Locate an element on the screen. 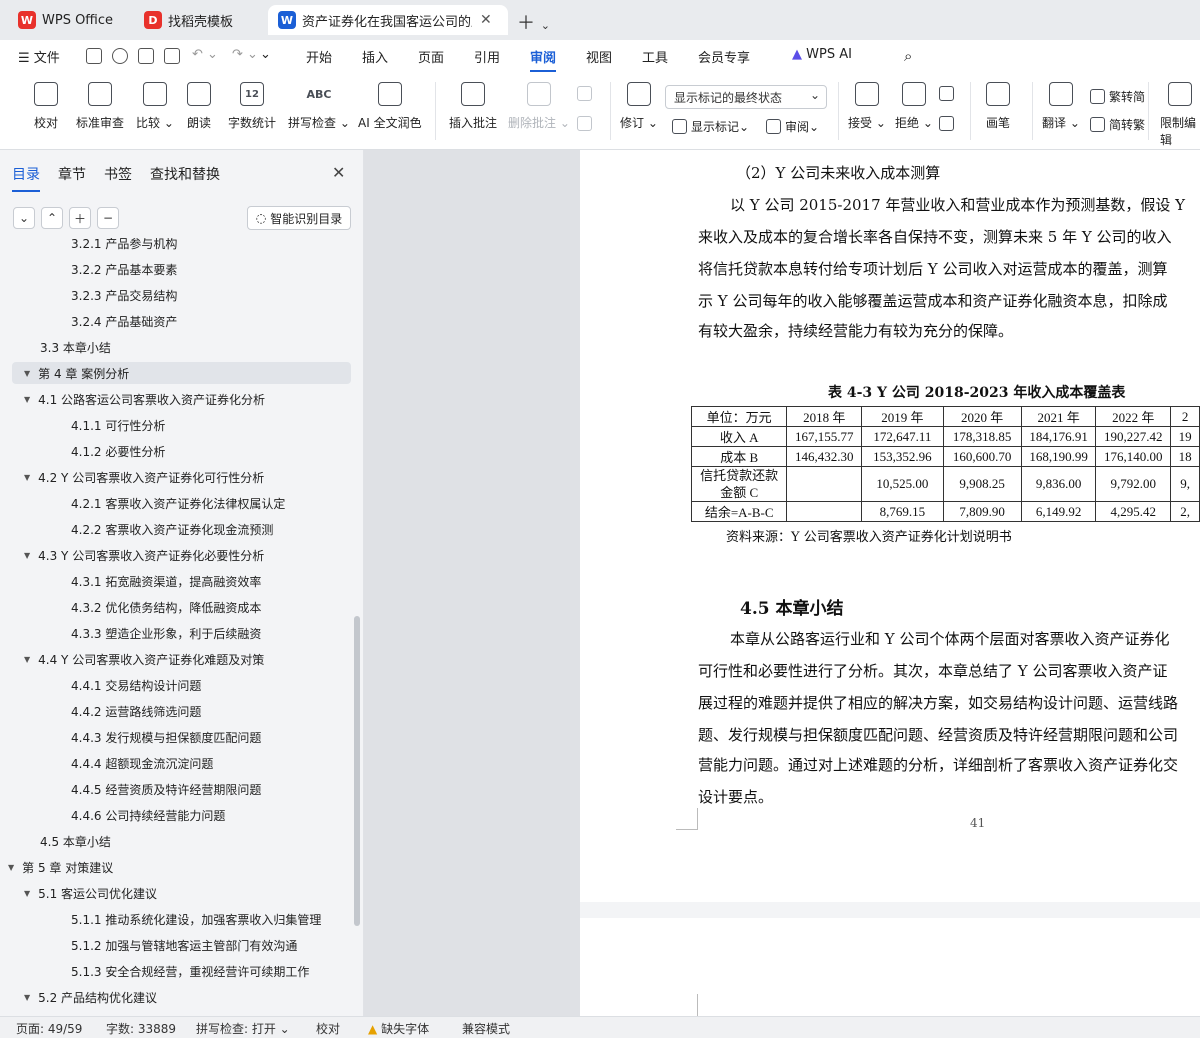 The image size is (1200, 1038). toc-item: 3.2.3 产品交易结构 is located at coordinates (124, 295).